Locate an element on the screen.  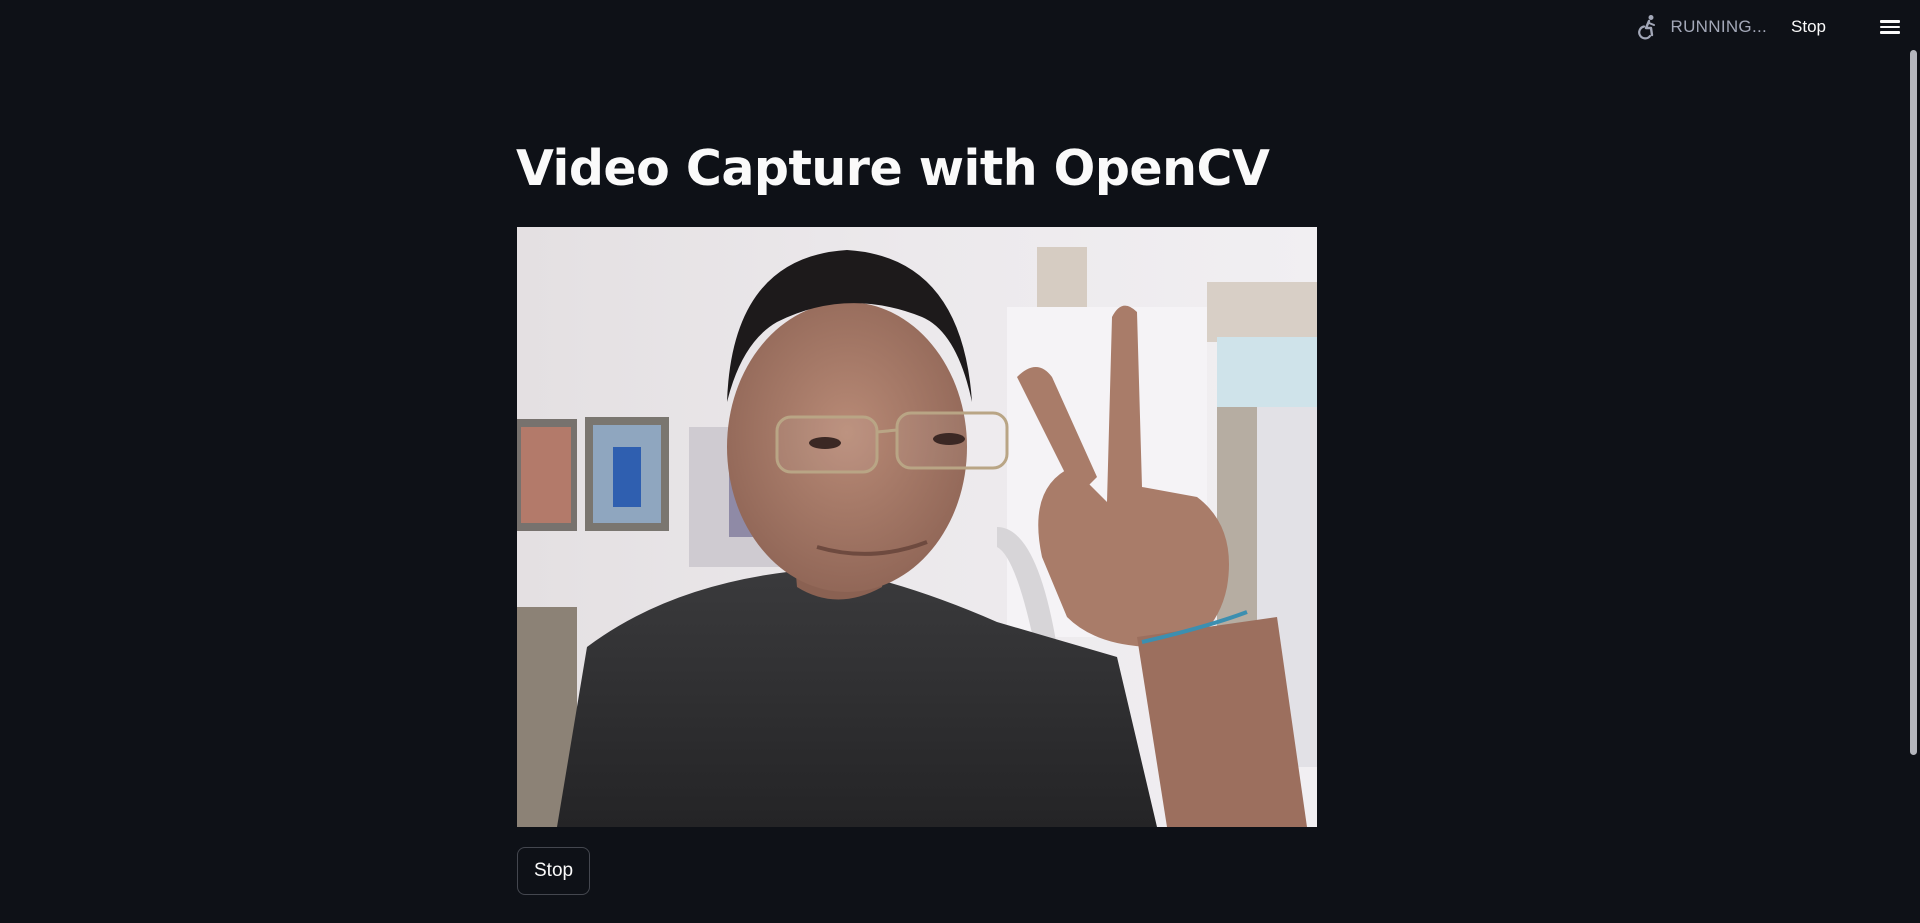
stop-button: Stop is located at coordinates (554, 871).